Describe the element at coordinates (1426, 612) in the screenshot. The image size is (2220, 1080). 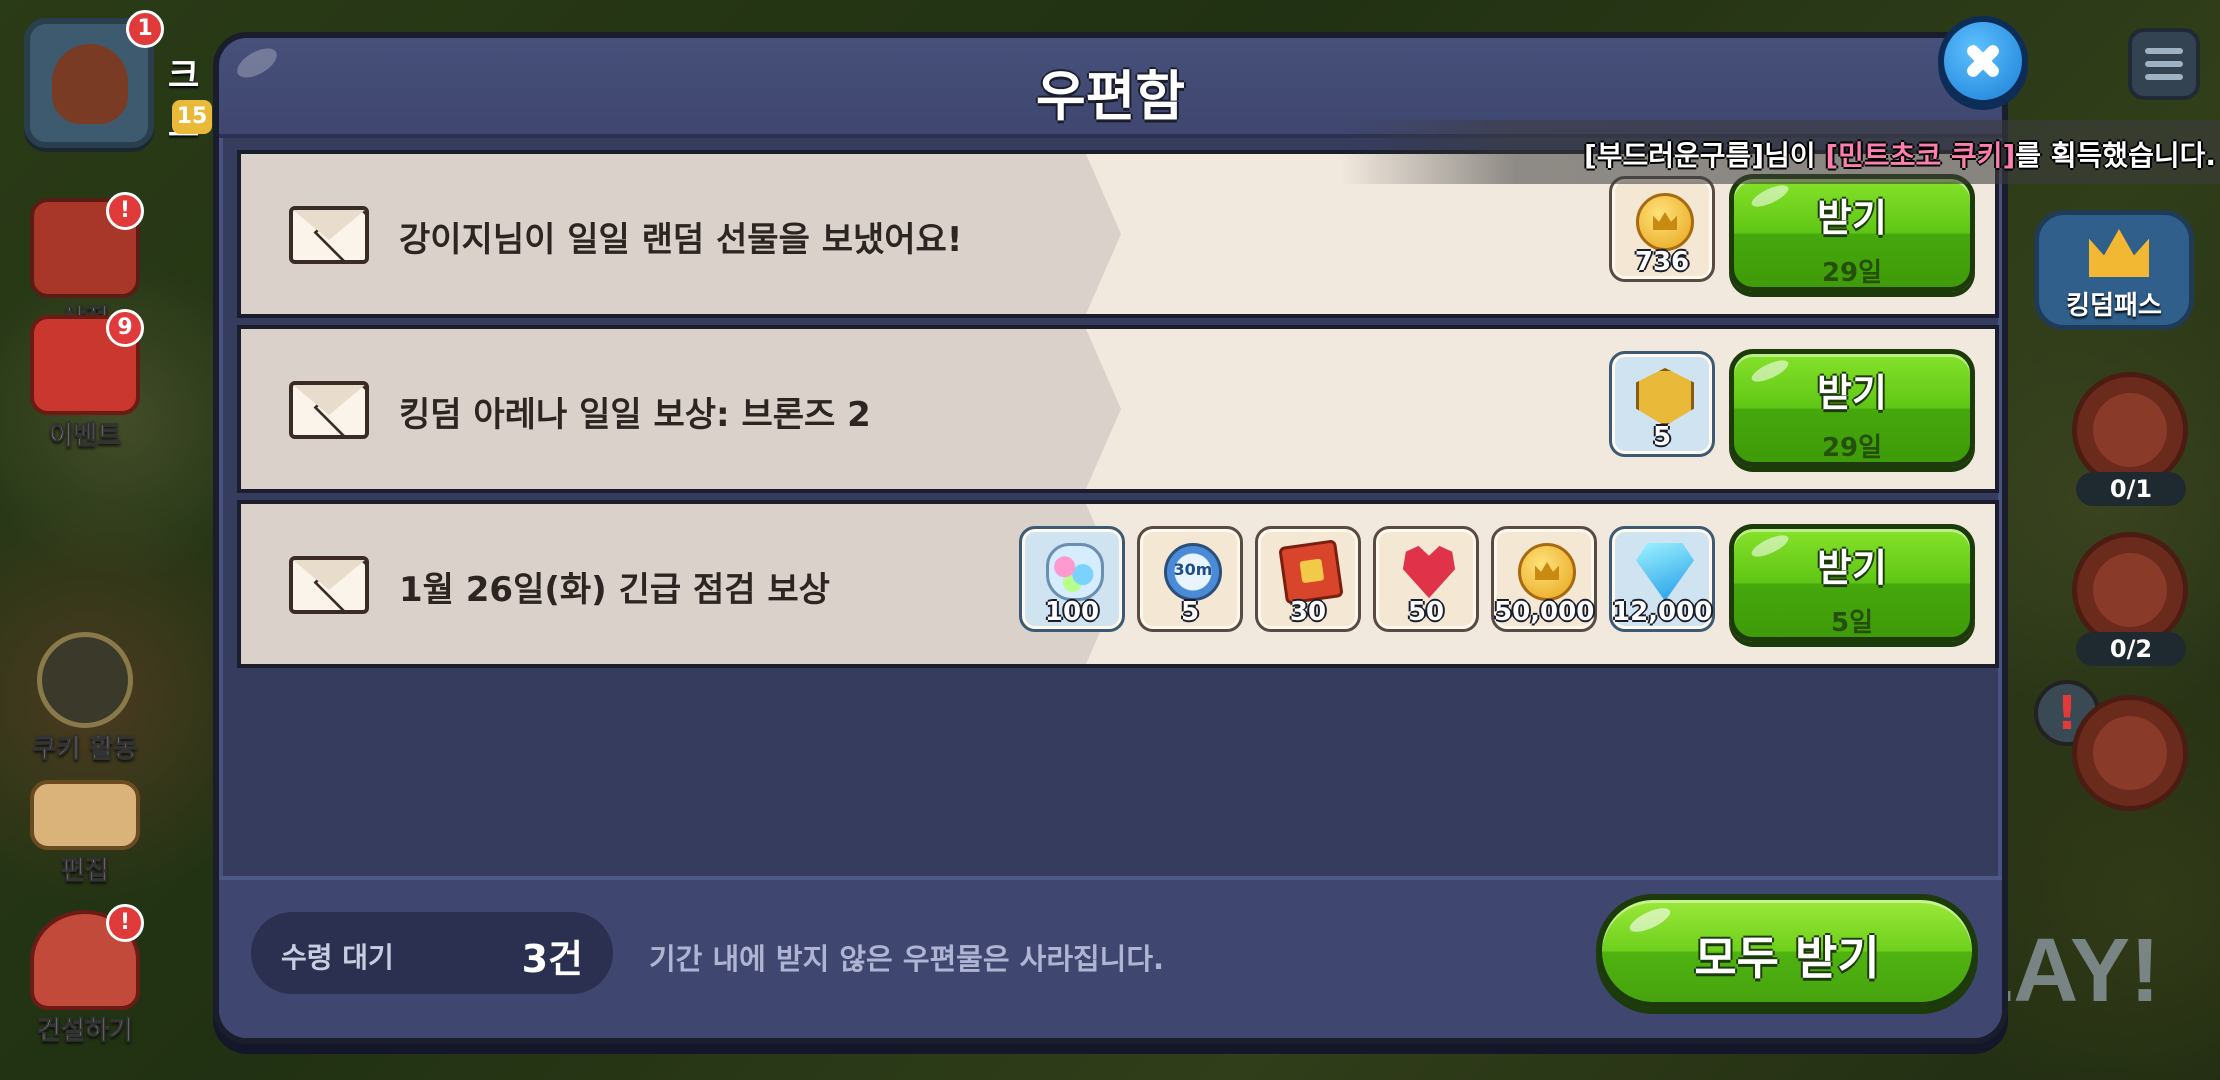
I see `reward-qty: 50` at that location.